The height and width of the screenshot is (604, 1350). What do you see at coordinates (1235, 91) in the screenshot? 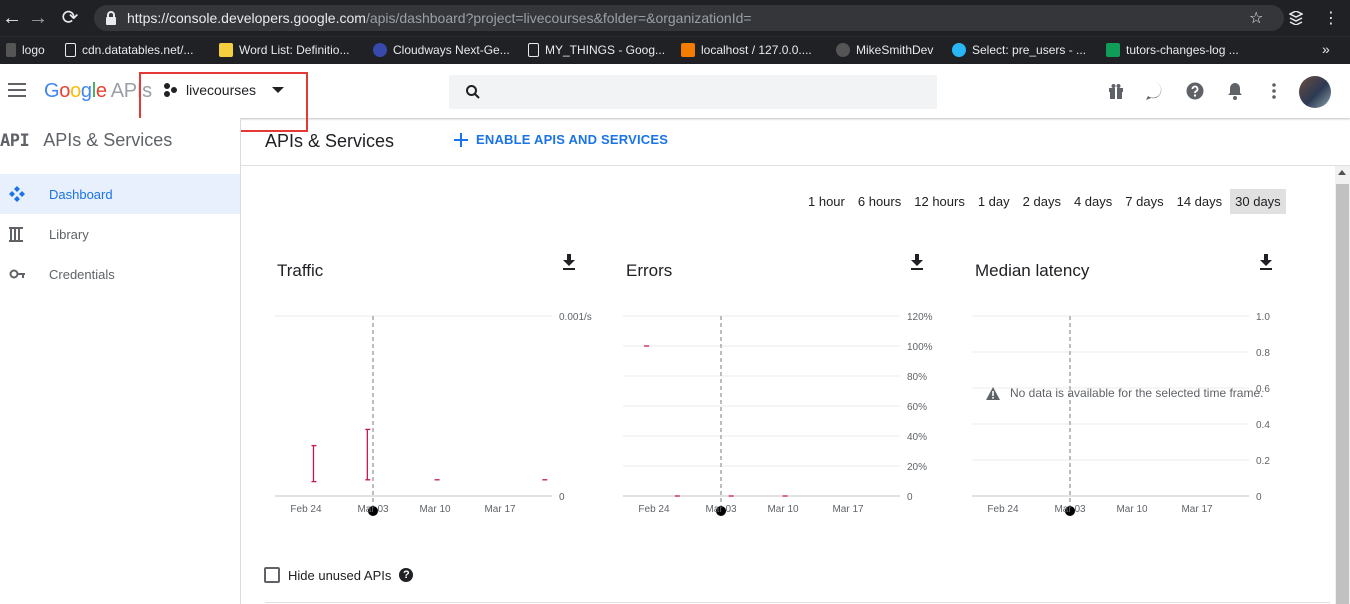
I see `bell-icon` at bounding box center [1235, 91].